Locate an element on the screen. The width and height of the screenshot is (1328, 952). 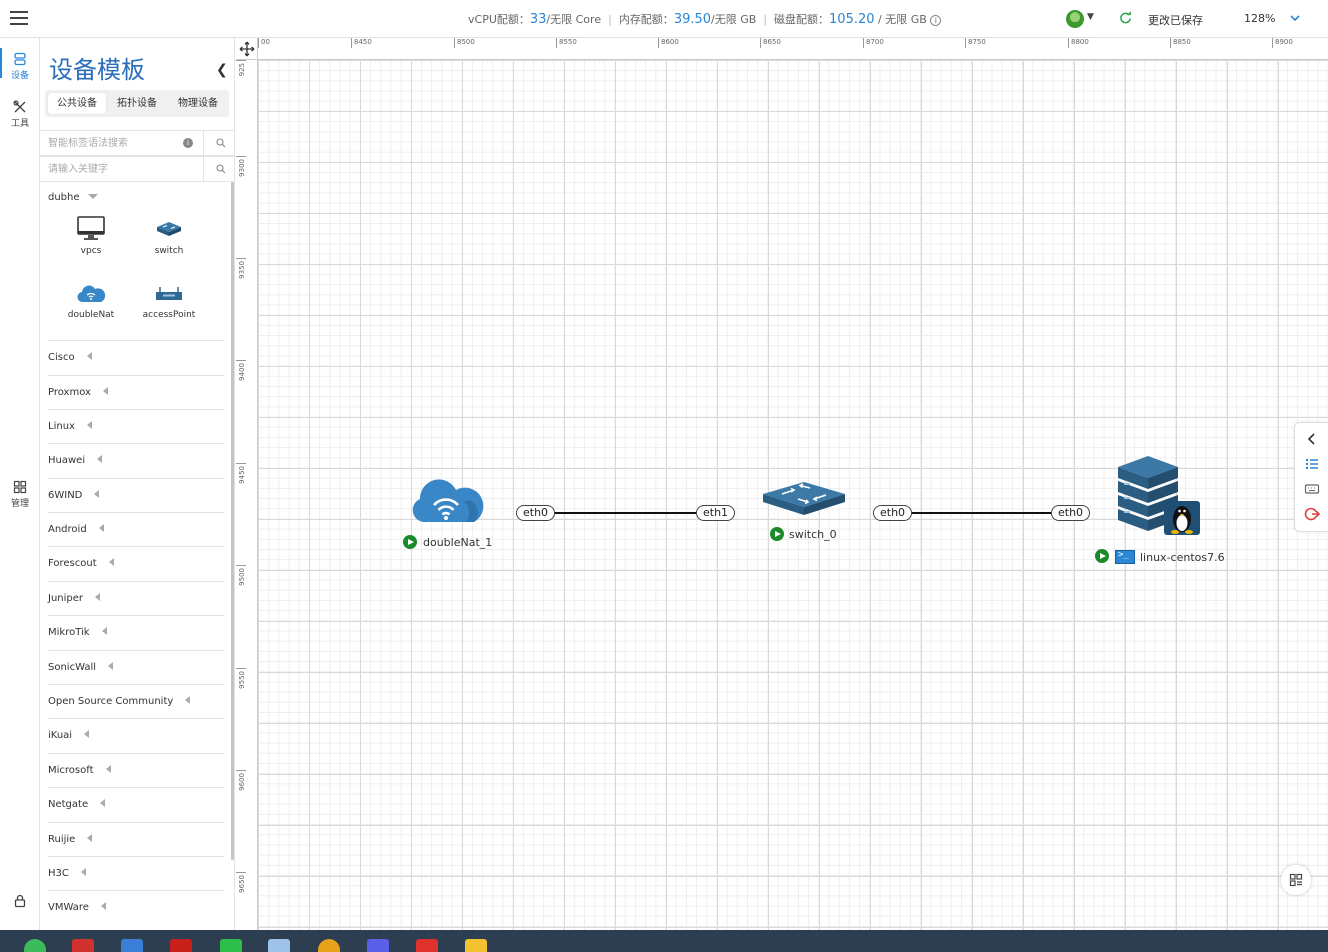
vendor-6wind: 6WIND is located at coordinates (136, 495).